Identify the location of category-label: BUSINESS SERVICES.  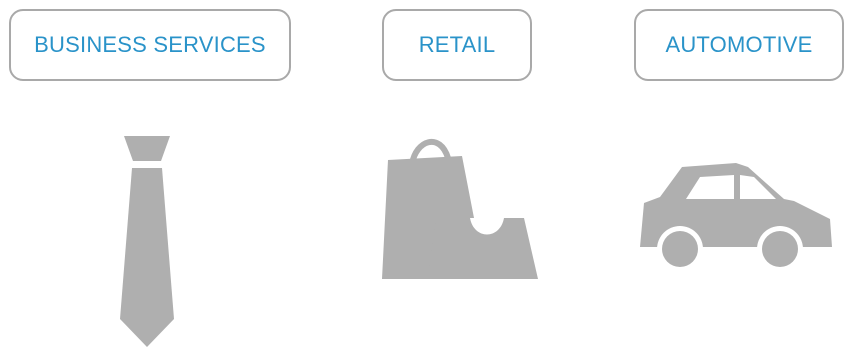
(150, 44).